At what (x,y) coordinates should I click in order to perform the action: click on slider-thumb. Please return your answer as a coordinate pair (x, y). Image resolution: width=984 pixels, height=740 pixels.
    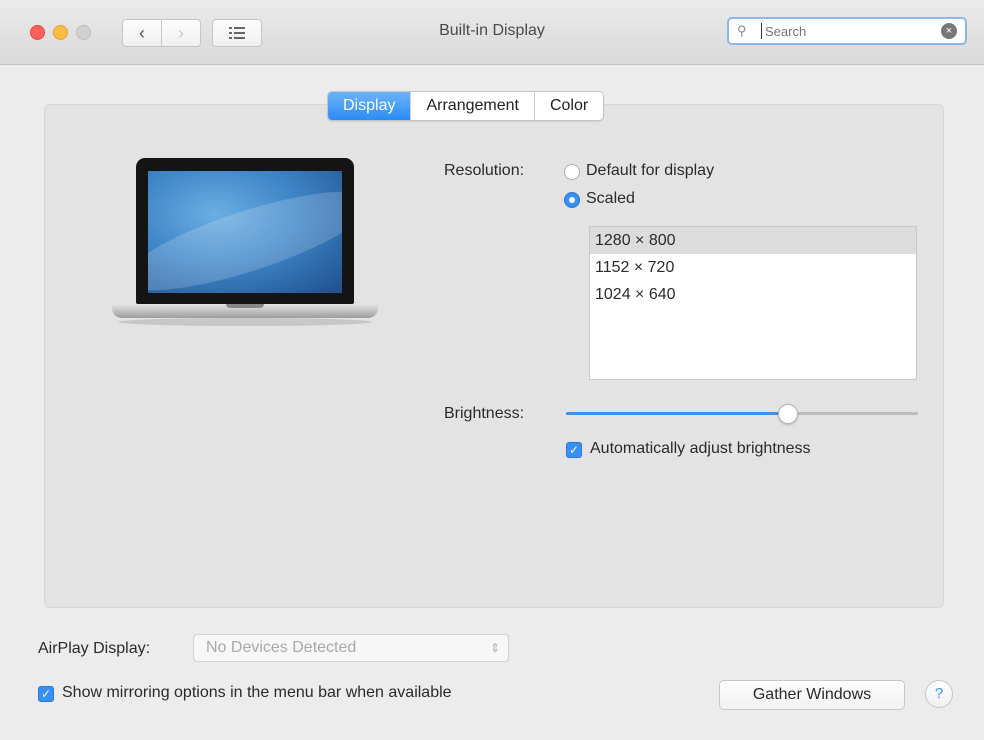
    Looking at the image, I should click on (788, 414).